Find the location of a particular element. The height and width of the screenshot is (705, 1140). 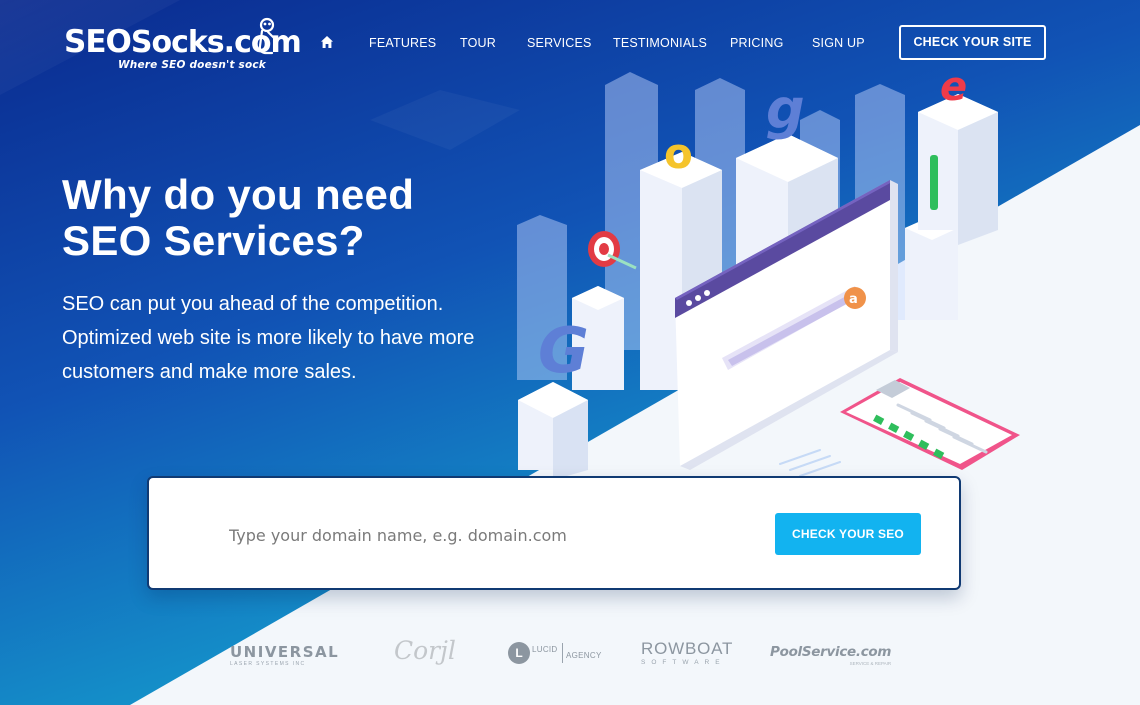

client-lucid-name: LUCID is located at coordinates (545, 649).